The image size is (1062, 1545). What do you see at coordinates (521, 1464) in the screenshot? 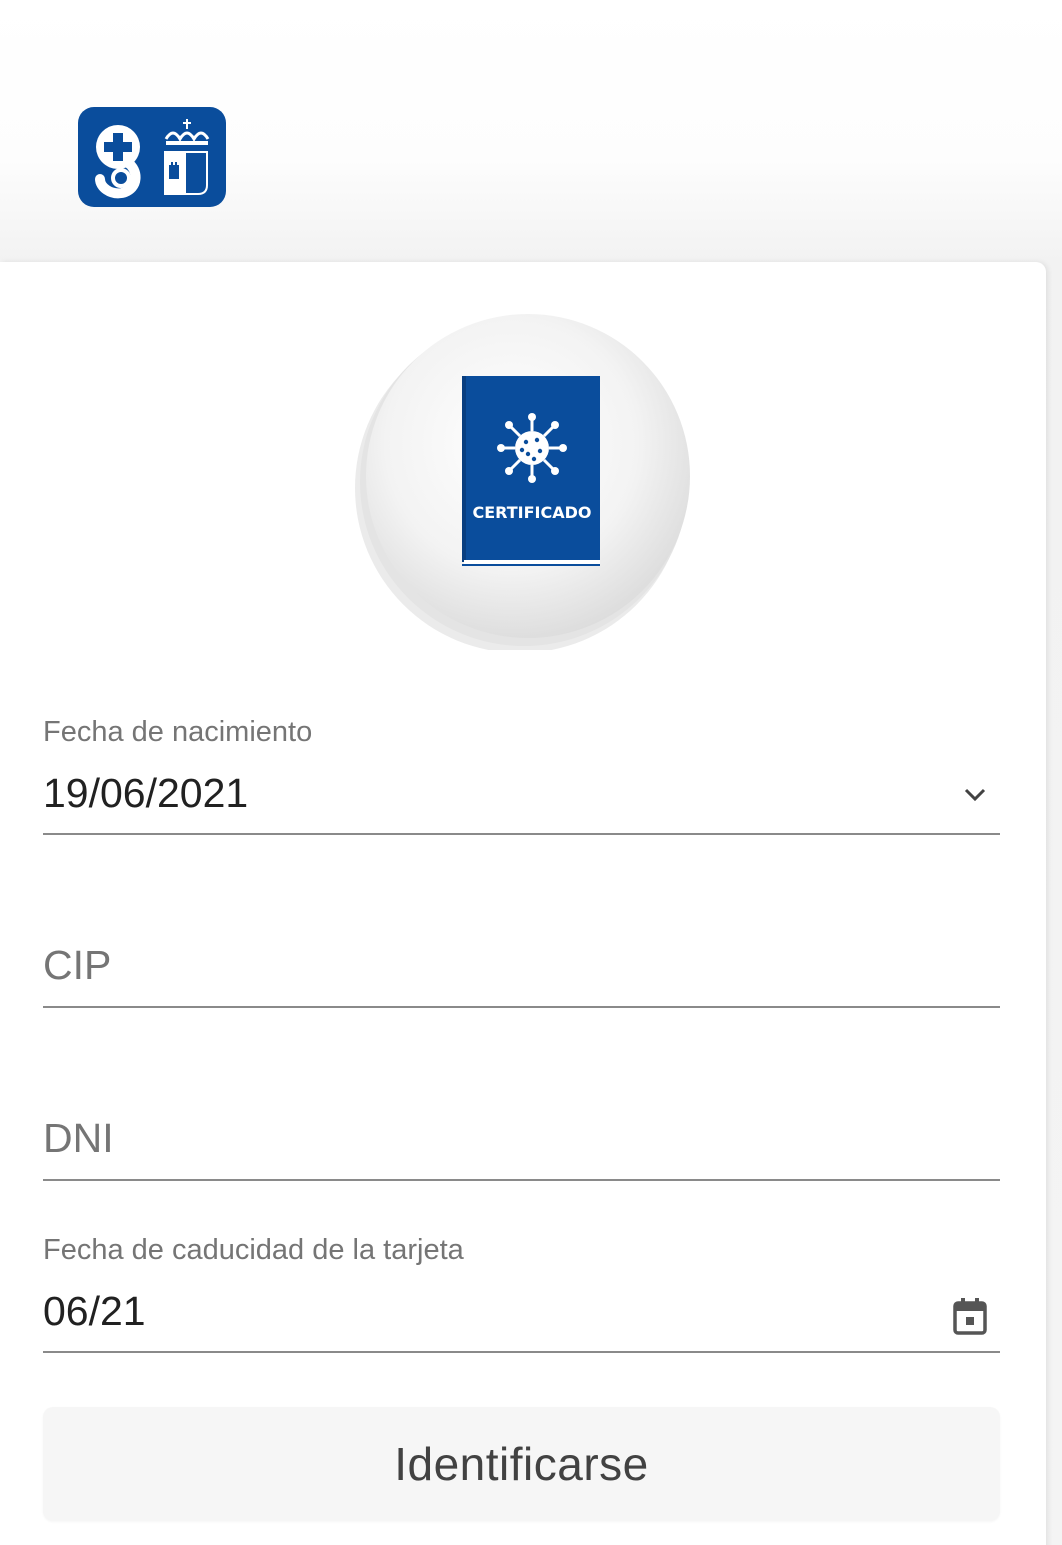
I see `identify-button: Identificarse` at bounding box center [521, 1464].